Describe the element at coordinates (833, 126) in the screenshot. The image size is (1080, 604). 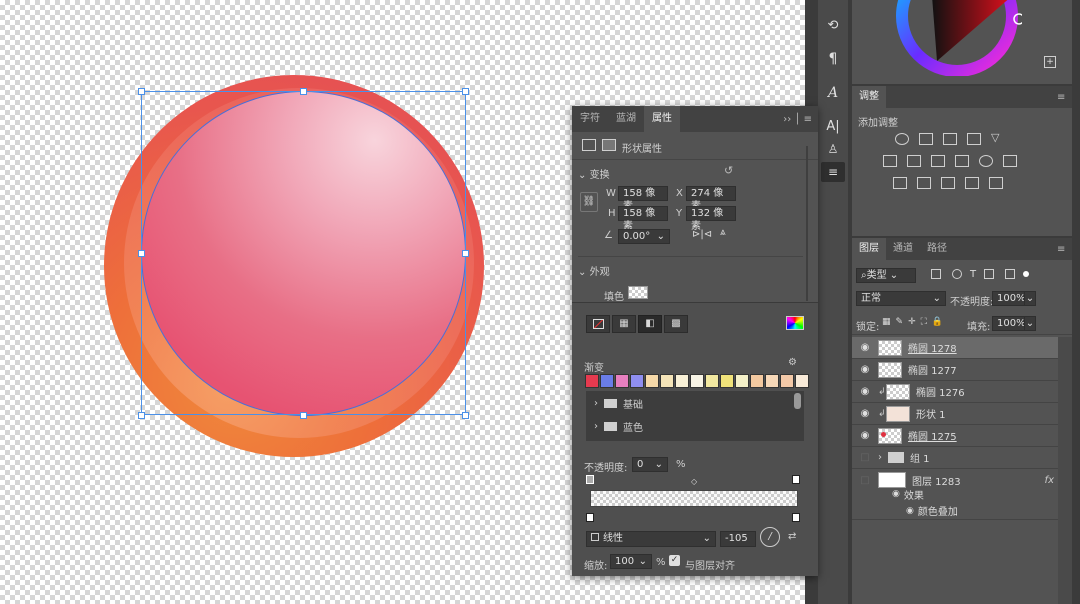
I see `glyphs-icon: A|` at that location.